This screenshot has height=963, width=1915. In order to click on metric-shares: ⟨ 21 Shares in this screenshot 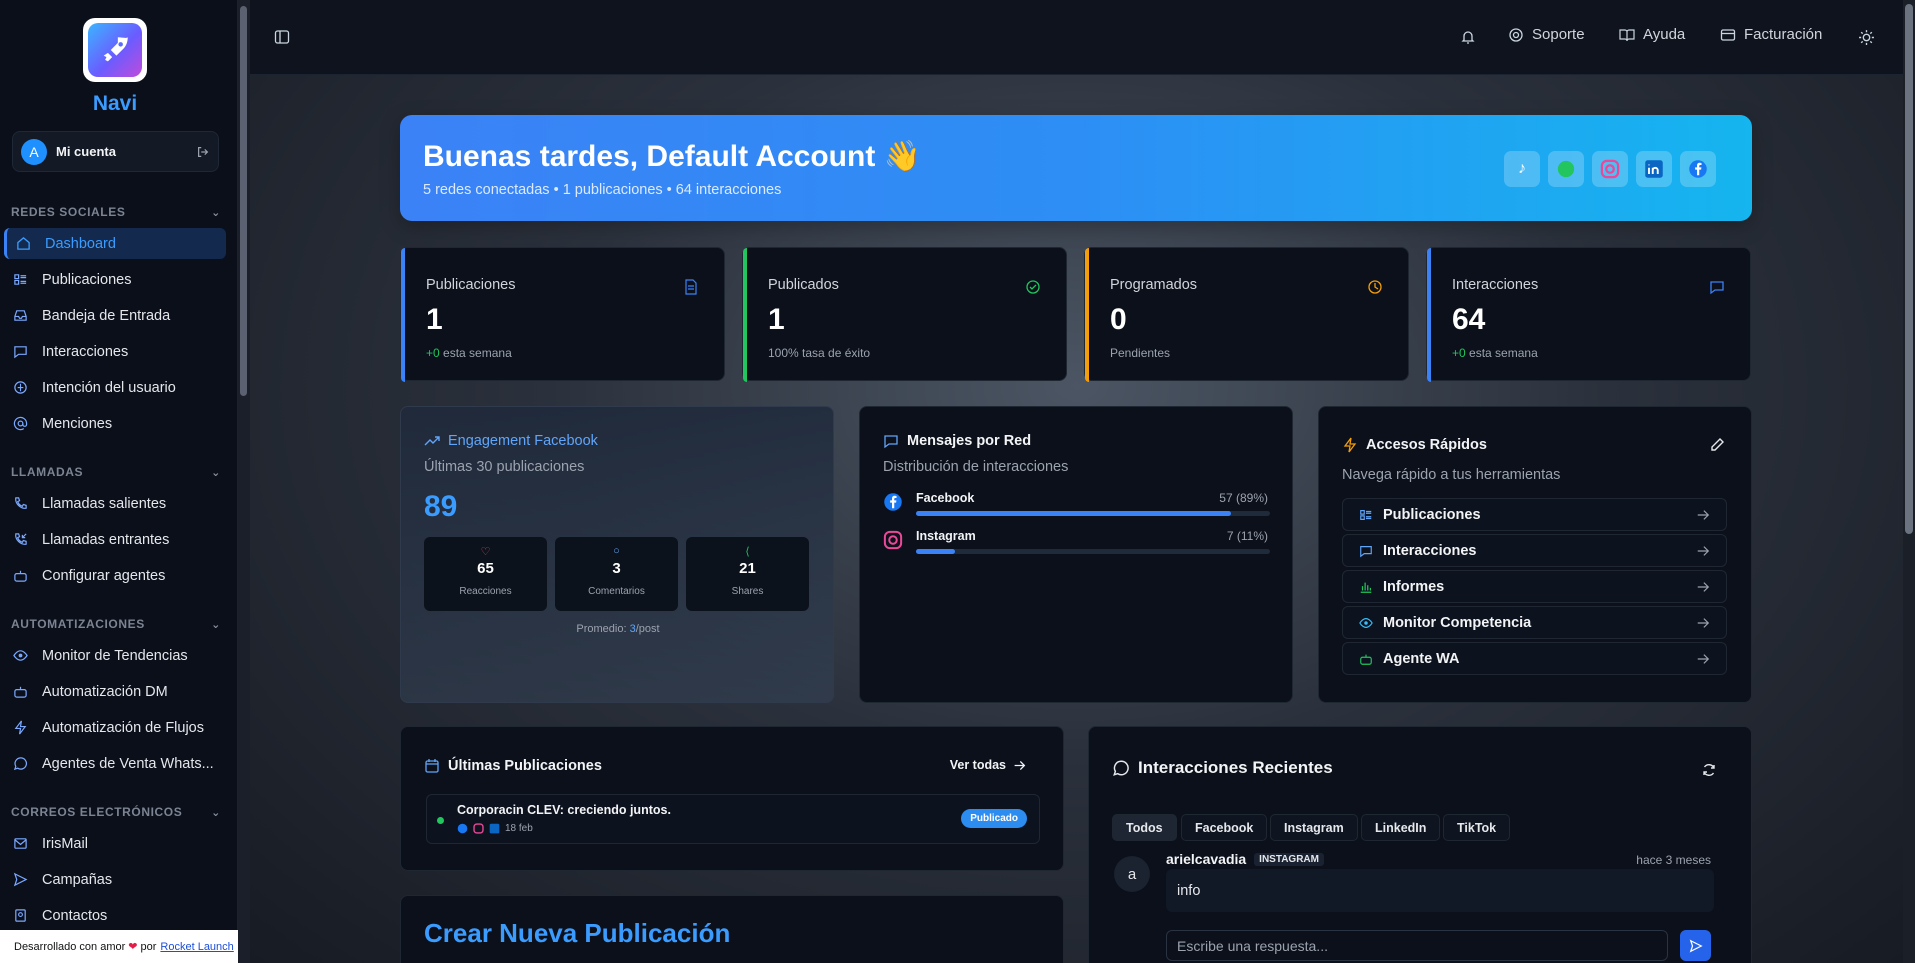, I will do `click(747, 574)`.